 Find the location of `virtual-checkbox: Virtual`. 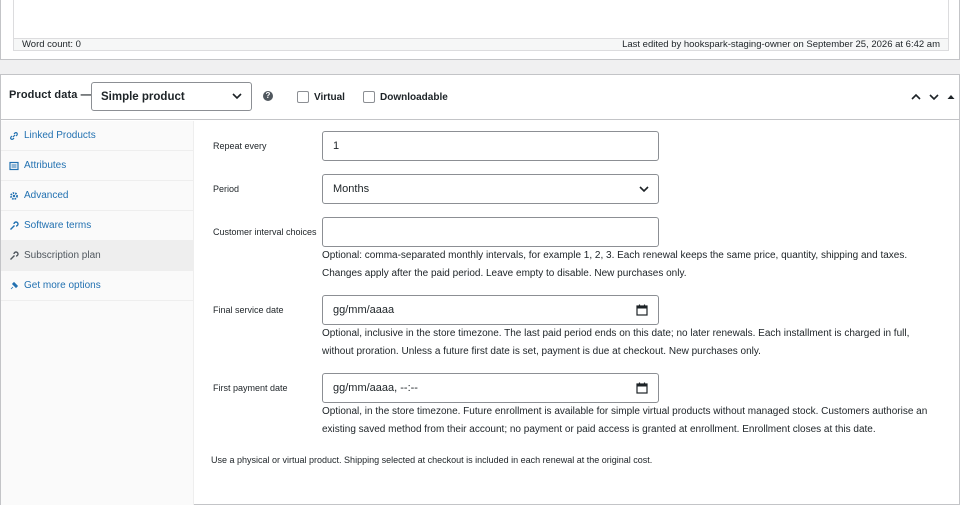

virtual-checkbox: Virtual is located at coordinates (321, 97).